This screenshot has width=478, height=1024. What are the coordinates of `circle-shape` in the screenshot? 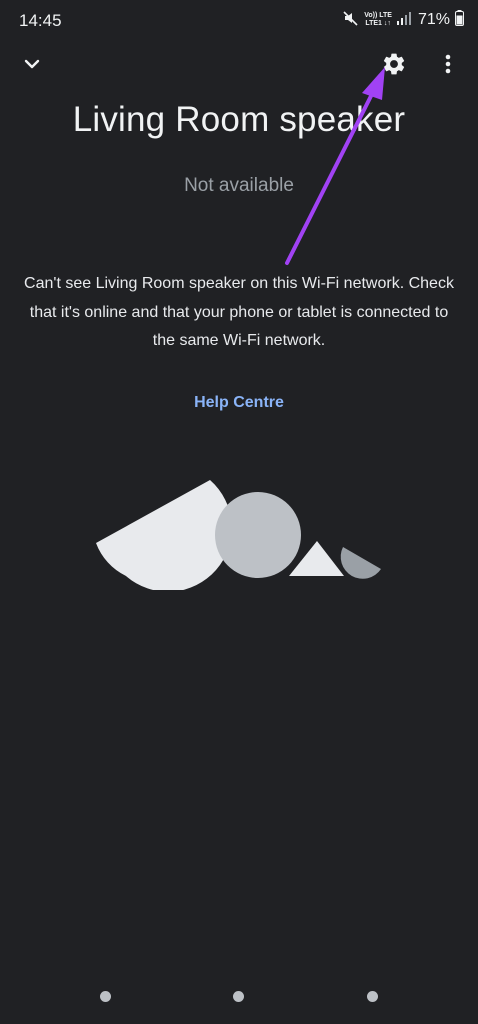 It's located at (258, 535).